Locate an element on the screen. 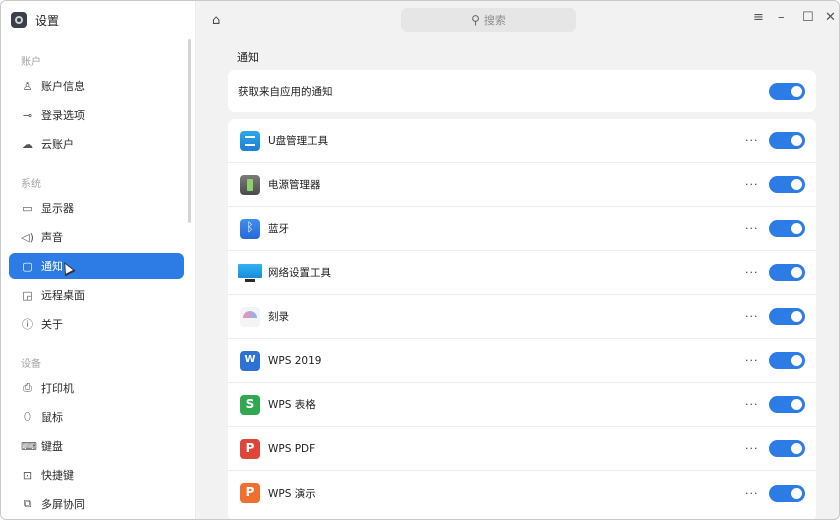 Image resolution: width=840 pixels, height=520 pixels. printer-icon: ⎙ is located at coordinates (27, 387).